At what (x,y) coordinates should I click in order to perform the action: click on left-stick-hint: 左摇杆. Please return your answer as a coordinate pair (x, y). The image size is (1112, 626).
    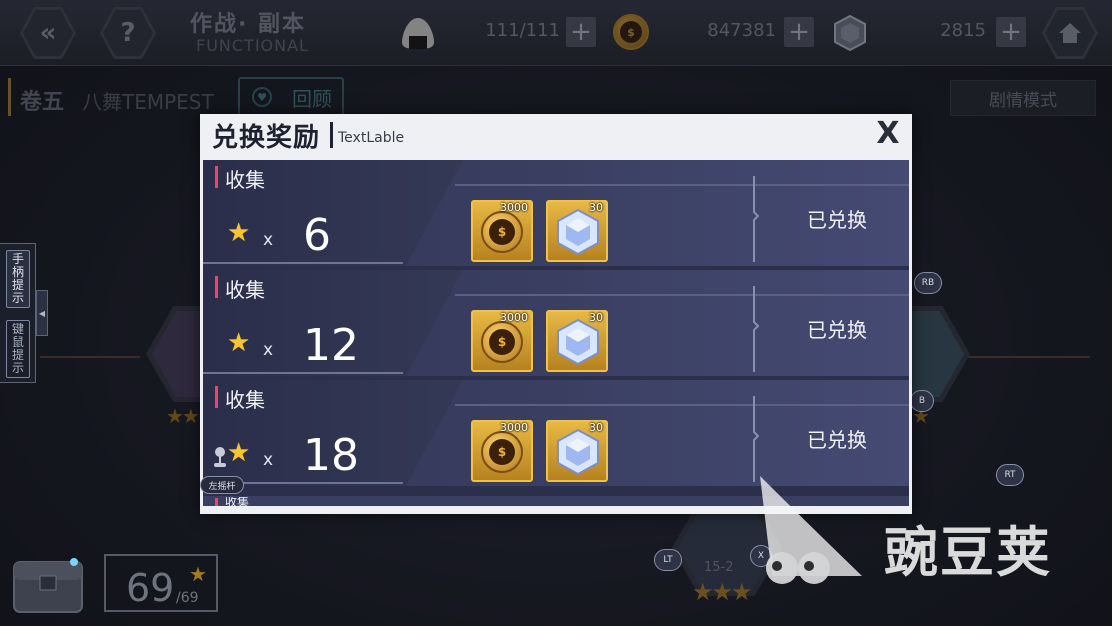
    Looking at the image, I should click on (222, 485).